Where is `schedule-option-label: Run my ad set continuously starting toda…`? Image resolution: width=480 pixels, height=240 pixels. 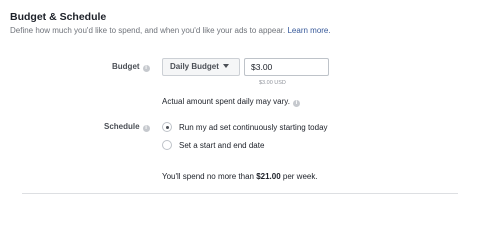
schedule-option-label: Run my ad set continuously starting toda… is located at coordinates (253, 127).